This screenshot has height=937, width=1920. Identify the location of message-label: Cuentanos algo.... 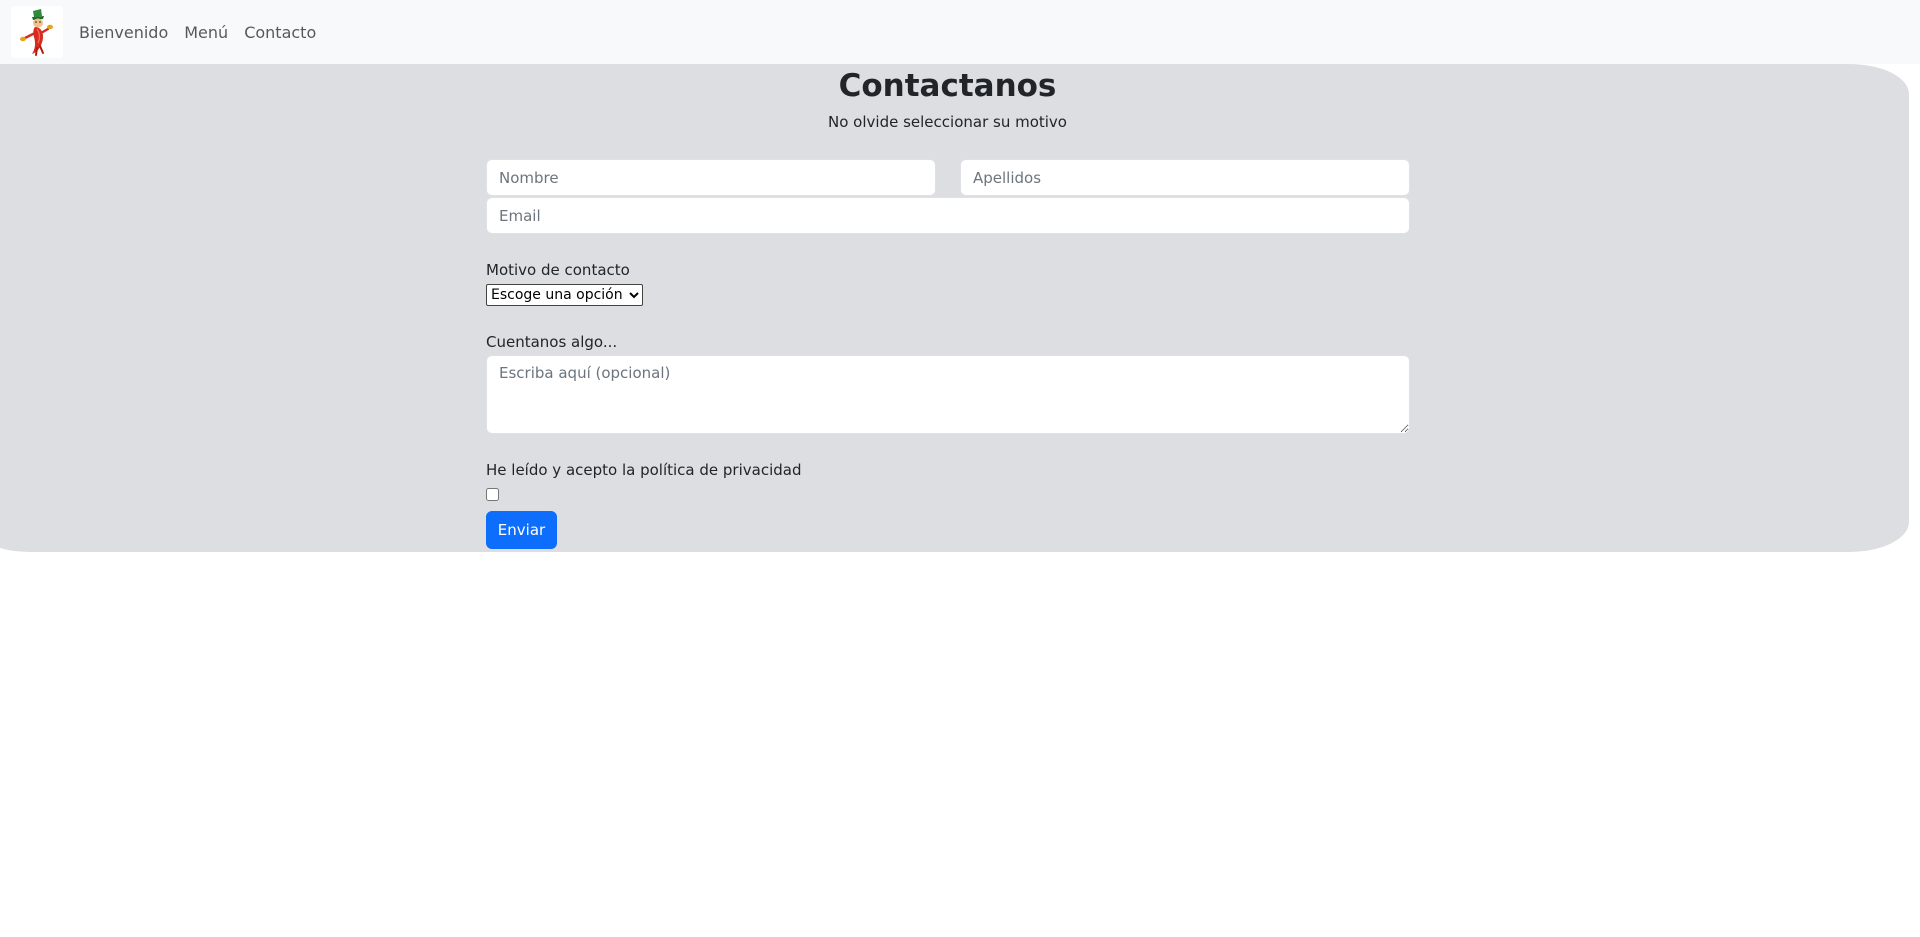
(552, 342).